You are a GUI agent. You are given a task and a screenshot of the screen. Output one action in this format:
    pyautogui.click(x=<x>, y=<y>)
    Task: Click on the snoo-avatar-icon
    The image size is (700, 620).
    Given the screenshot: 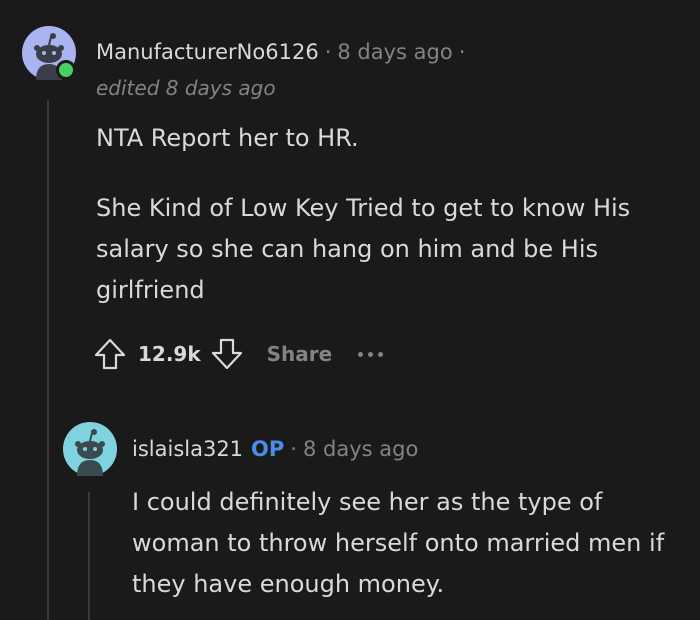 What is the action you would take?
    pyautogui.click(x=90, y=449)
    